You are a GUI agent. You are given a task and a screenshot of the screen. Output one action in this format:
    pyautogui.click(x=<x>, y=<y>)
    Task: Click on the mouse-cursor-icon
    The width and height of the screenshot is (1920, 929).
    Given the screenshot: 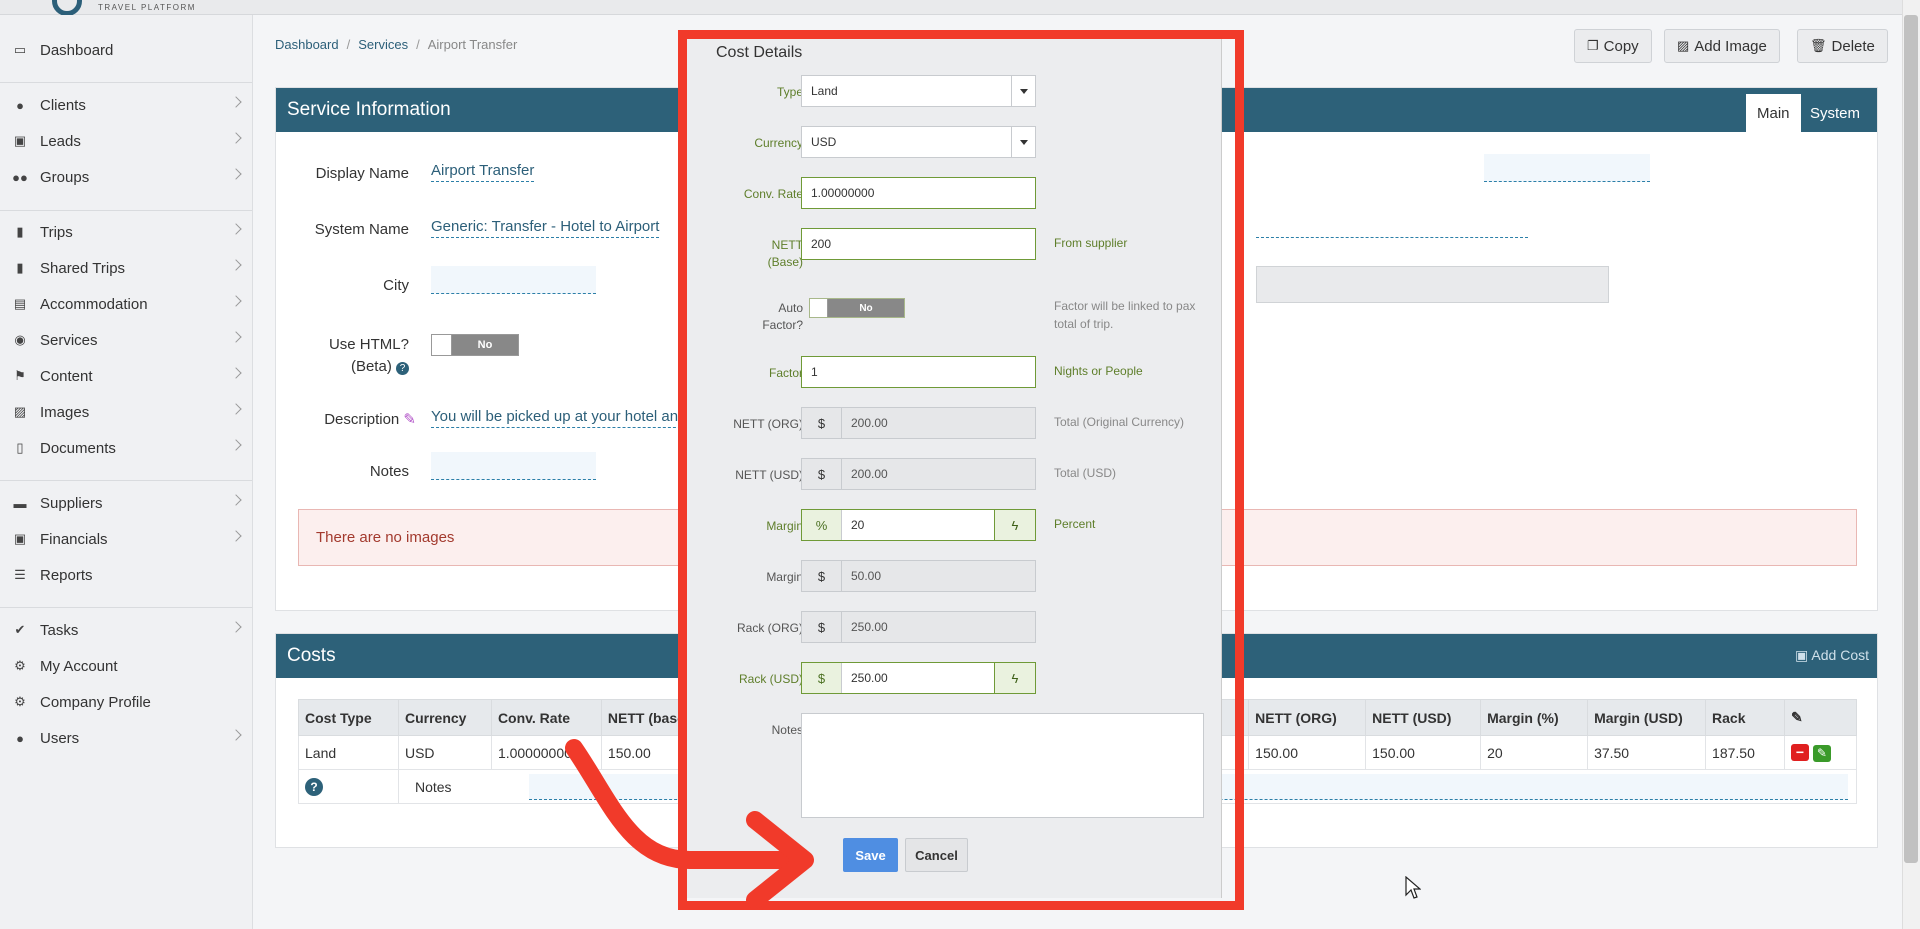 What is the action you would take?
    pyautogui.click(x=1413, y=887)
    